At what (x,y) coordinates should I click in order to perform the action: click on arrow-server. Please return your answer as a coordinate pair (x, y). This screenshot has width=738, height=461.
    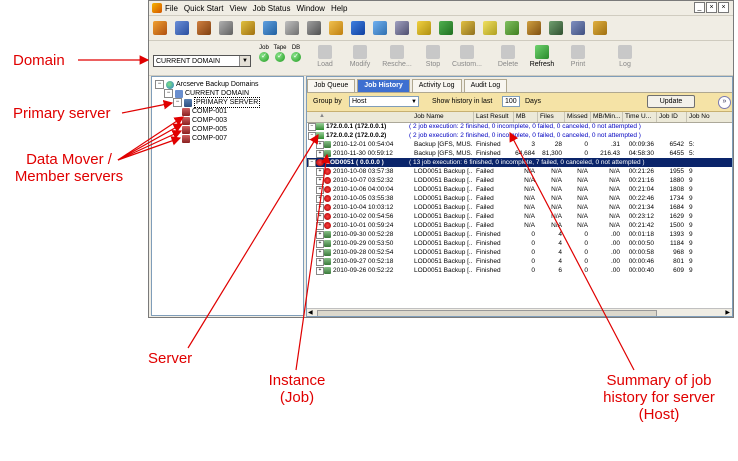
    Looking at the image, I should click on (253, 241).